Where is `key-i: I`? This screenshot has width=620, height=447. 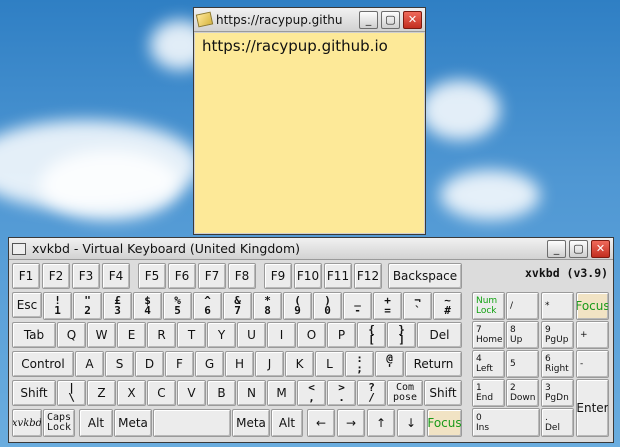 key-i: I is located at coordinates (281, 335).